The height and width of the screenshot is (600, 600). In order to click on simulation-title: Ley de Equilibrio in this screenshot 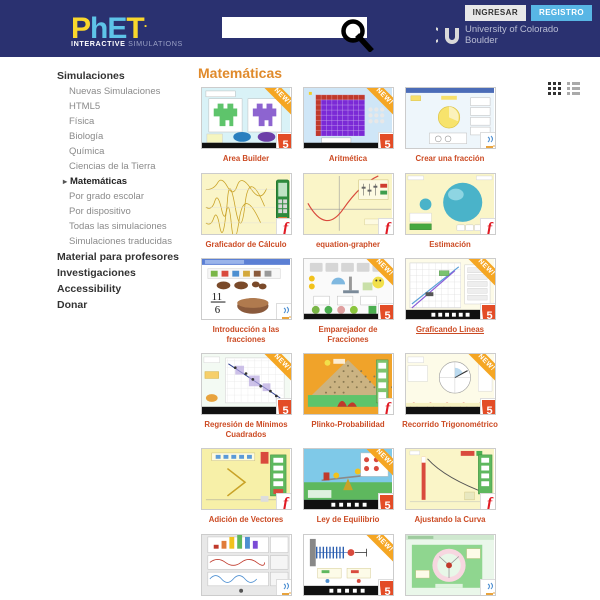, I will do `click(348, 520)`.